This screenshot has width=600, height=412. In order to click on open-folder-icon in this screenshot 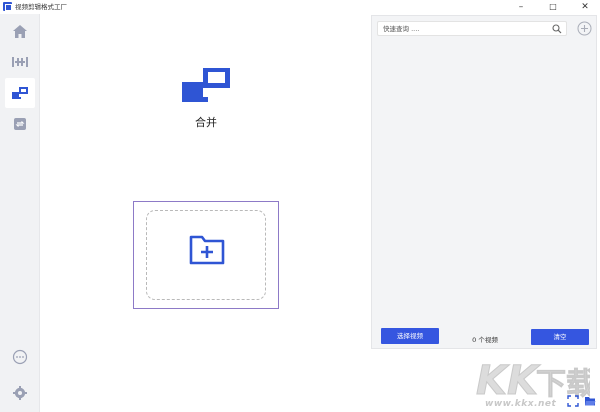, I will do `click(590, 401)`.